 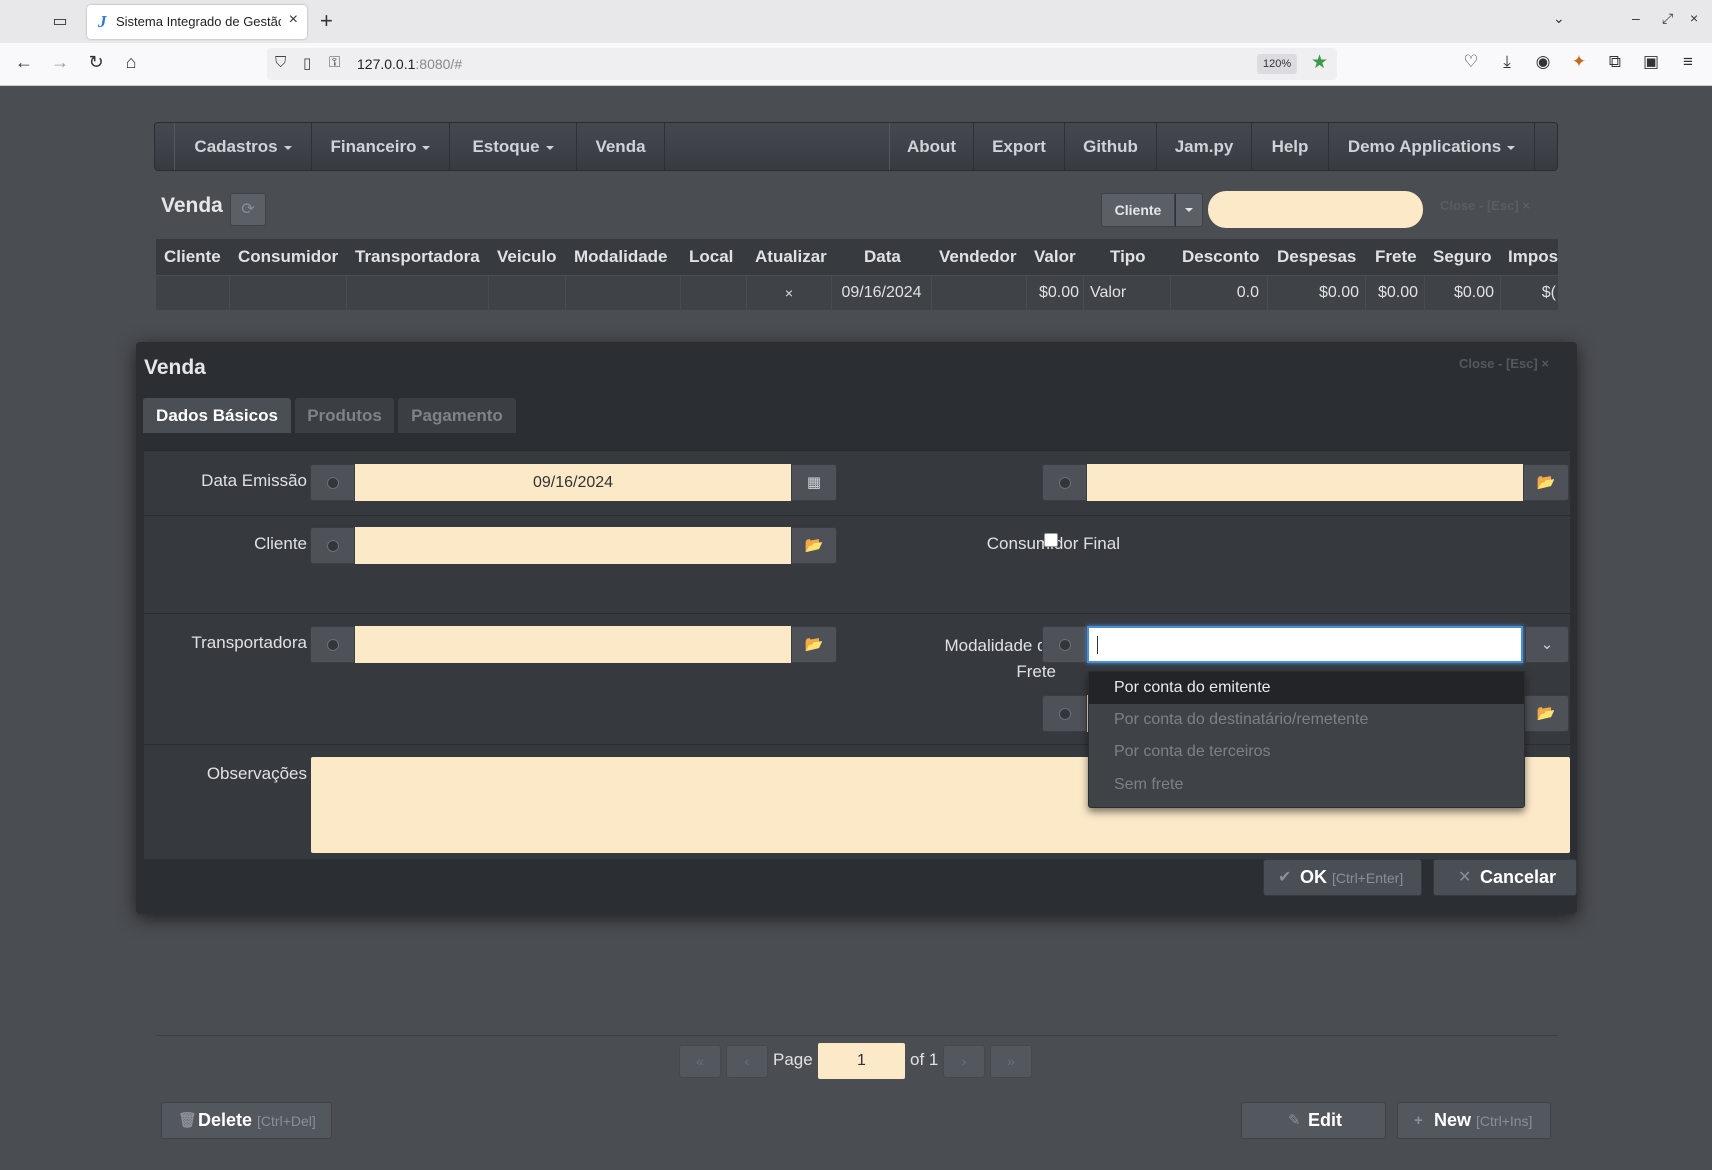 What do you see at coordinates (1064, 482) in the screenshot?
I see `vendedor-clear-button` at bounding box center [1064, 482].